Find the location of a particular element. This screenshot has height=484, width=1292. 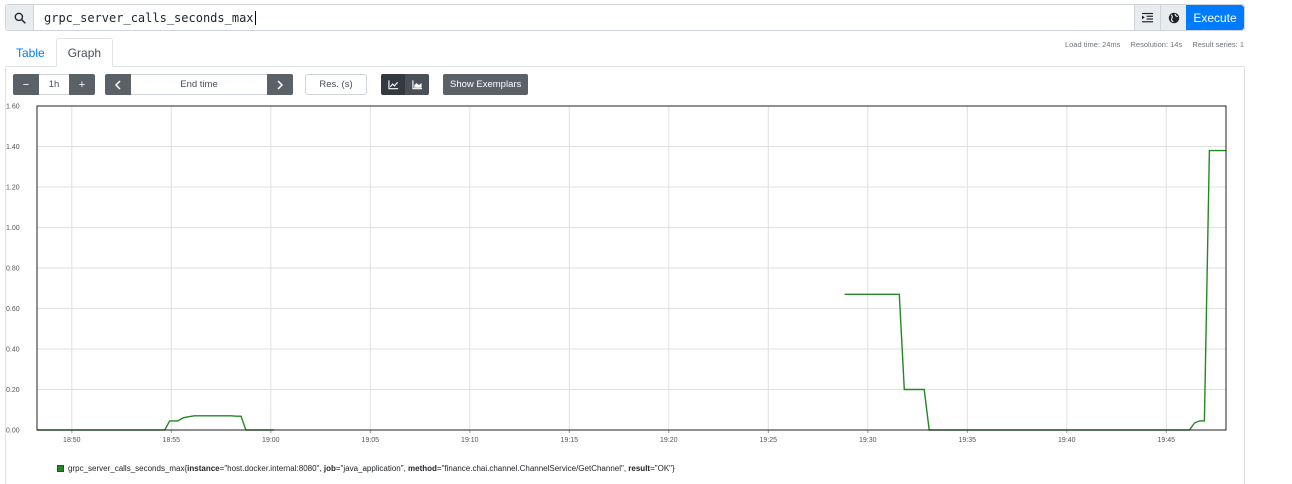

legend-label-value: "java_application" is located at coordinates (372, 468).